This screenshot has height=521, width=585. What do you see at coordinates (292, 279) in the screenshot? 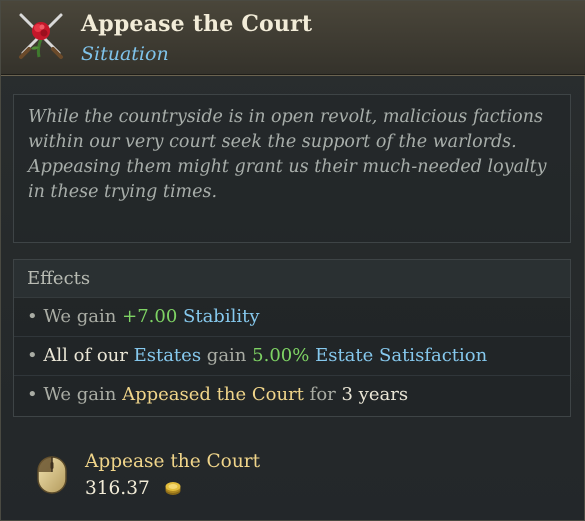
I see `effects-heading: Effects` at bounding box center [292, 279].